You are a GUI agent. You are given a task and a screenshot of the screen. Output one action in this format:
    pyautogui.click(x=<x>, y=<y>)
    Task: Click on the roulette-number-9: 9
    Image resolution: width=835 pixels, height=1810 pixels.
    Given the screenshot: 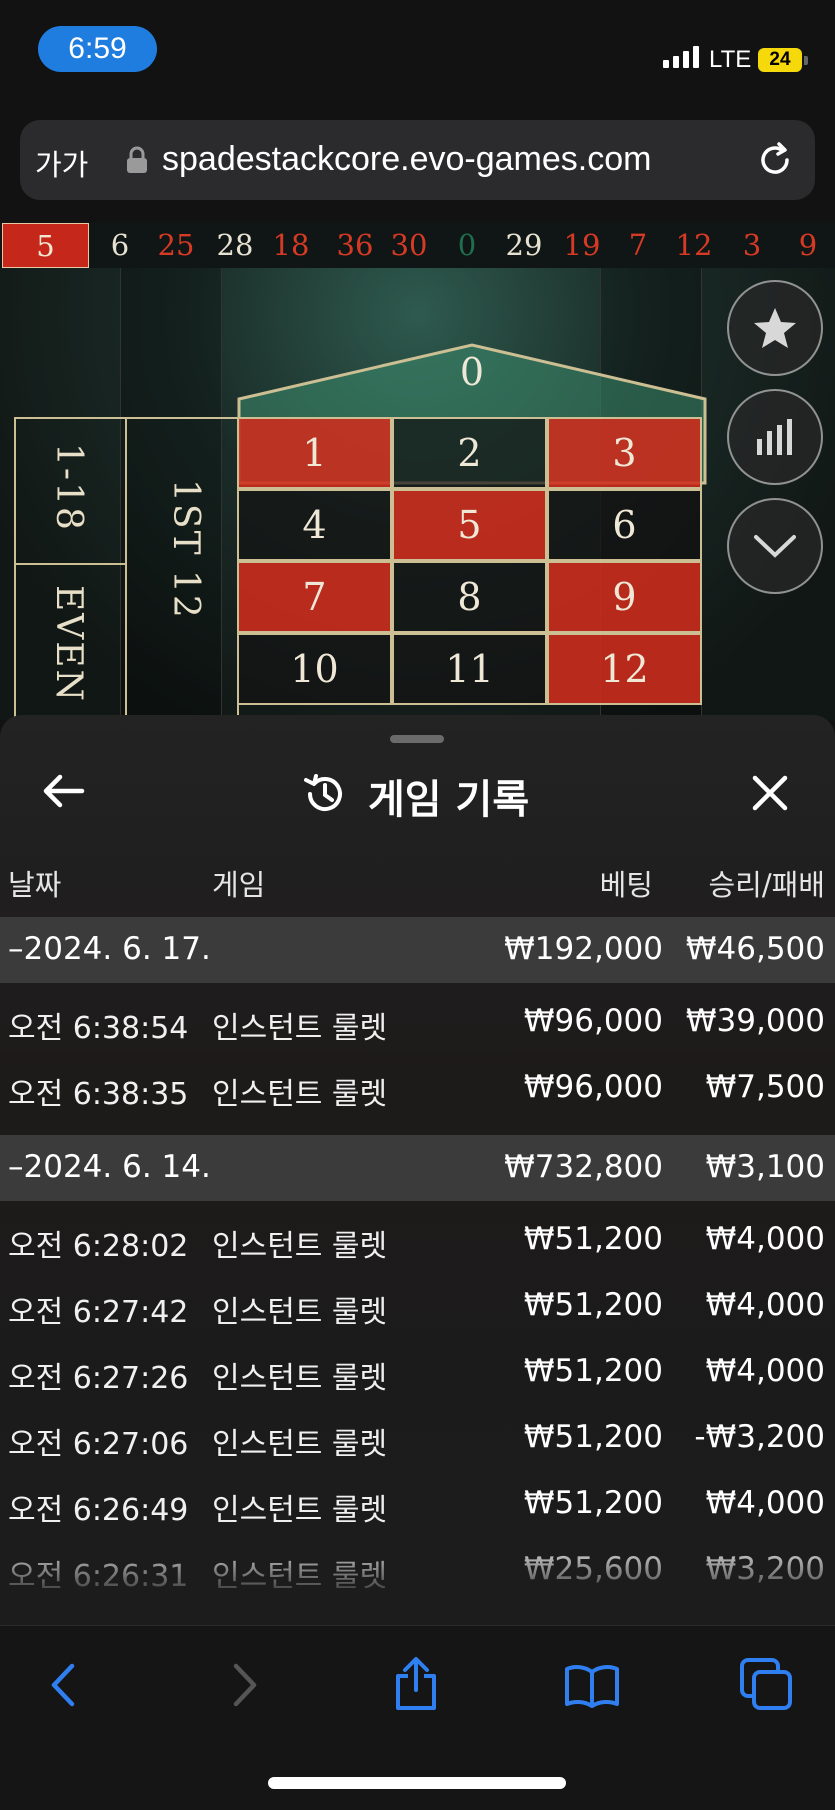 What is the action you would take?
    pyautogui.click(x=624, y=597)
    